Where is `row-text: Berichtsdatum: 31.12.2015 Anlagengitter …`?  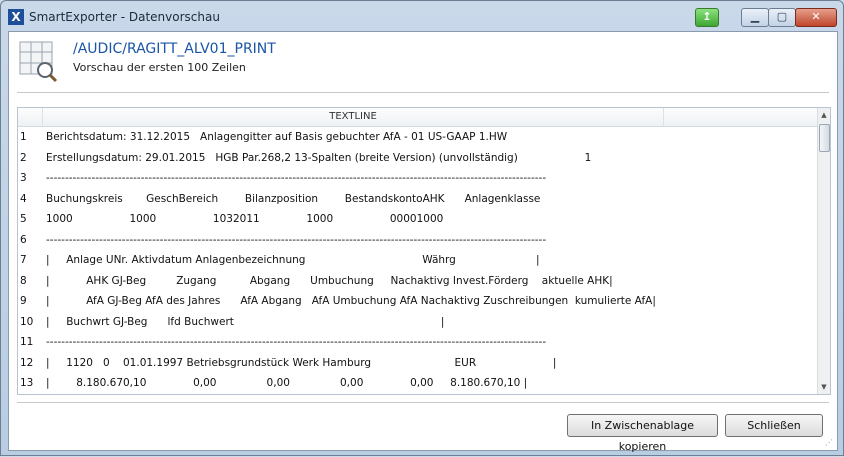 row-text: Berichtsdatum: 31.12.2015 Anlagengitter … is located at coordinates (277, 137).